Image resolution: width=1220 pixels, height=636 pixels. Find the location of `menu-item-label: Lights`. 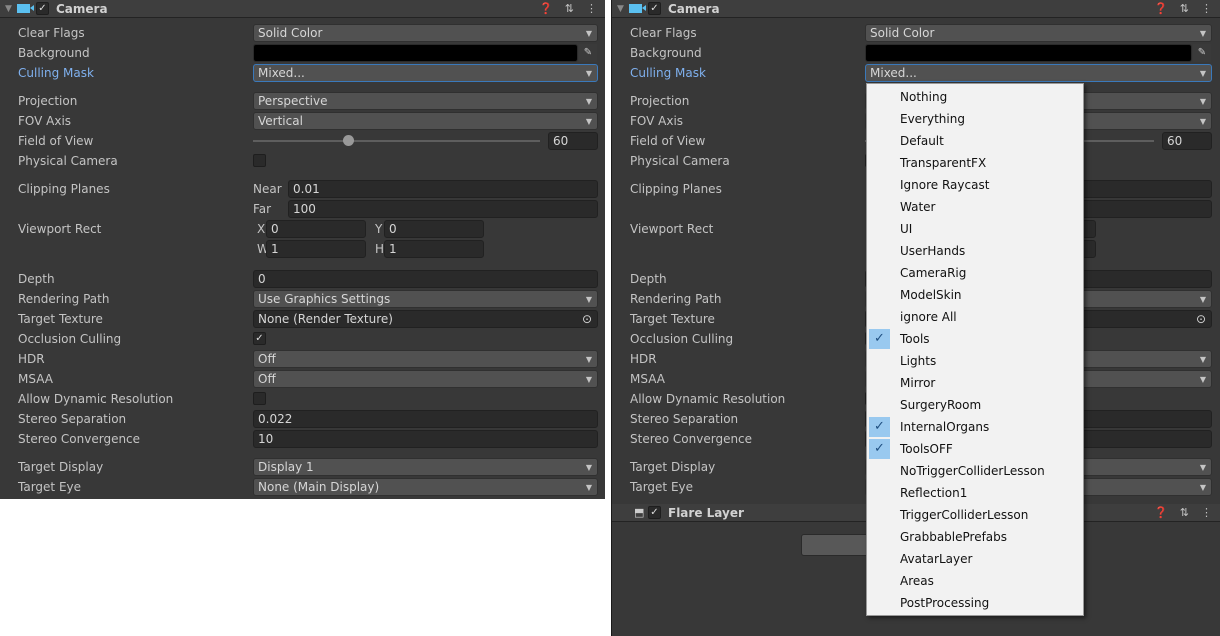

menu-item-label: Lights is located at coordinates (918, 361).